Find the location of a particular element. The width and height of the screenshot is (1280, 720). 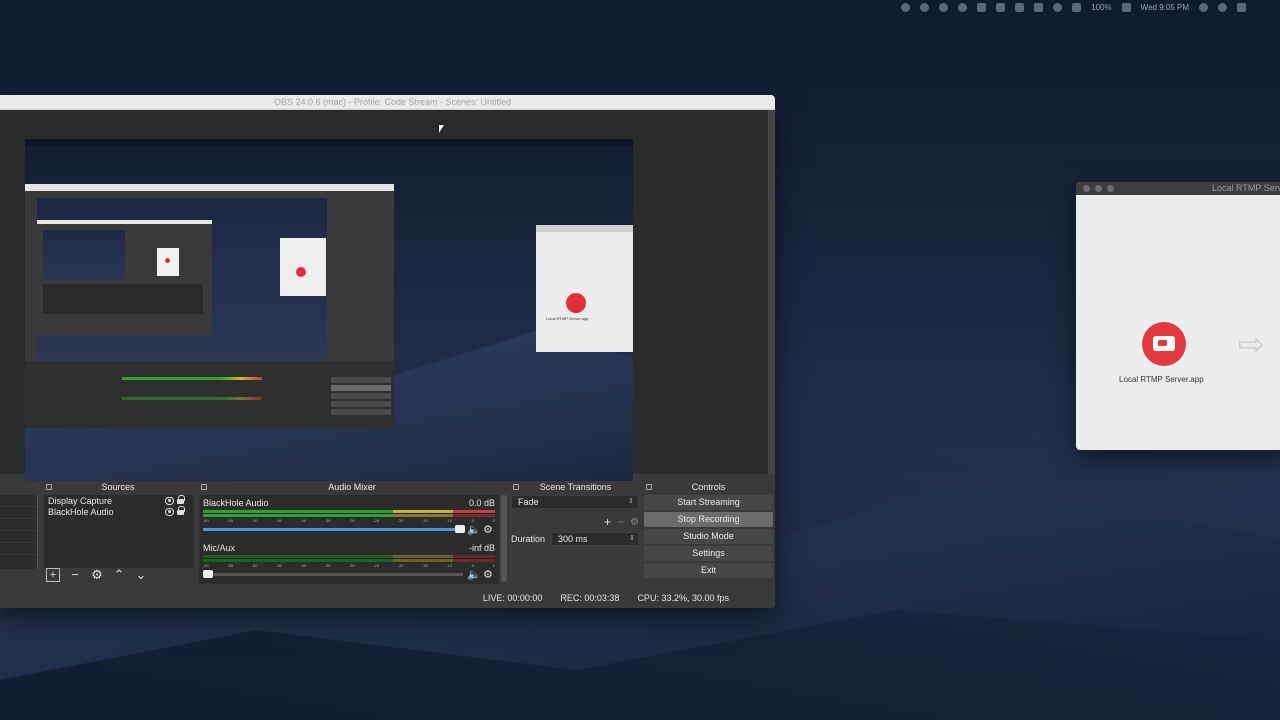

exit-button: Exit is located at coordinates (708, 570).